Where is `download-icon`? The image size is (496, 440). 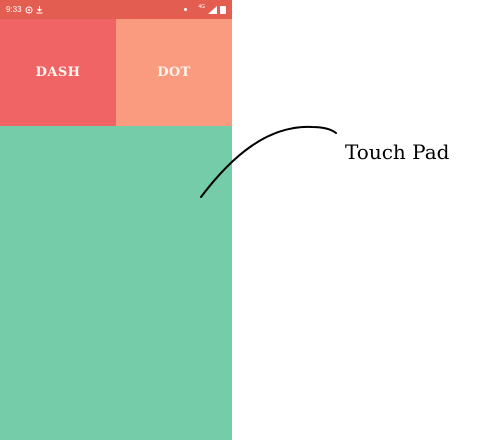 download-icon is located at coordinates (39, 9).